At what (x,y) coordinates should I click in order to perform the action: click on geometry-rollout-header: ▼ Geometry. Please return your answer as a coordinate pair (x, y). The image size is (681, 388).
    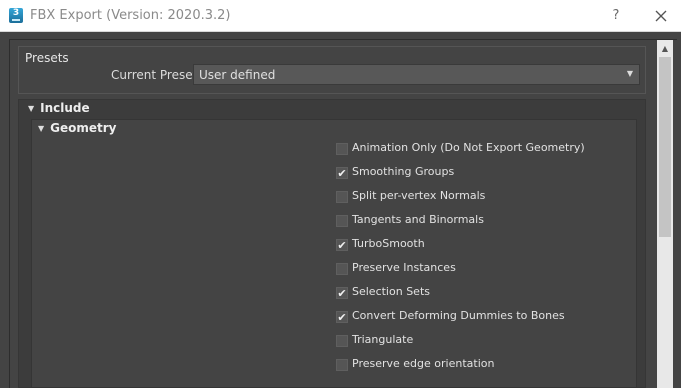
    Looking at the image, I should click on (77, 128).